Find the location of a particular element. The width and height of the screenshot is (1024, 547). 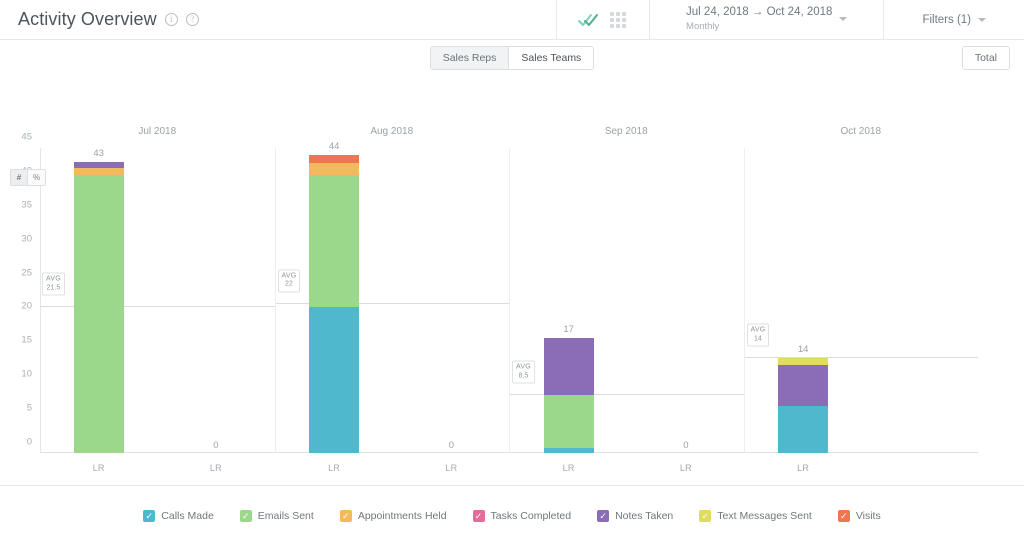

header-title-zone: Activity Overview i ? is located at coordinates (278, 19).